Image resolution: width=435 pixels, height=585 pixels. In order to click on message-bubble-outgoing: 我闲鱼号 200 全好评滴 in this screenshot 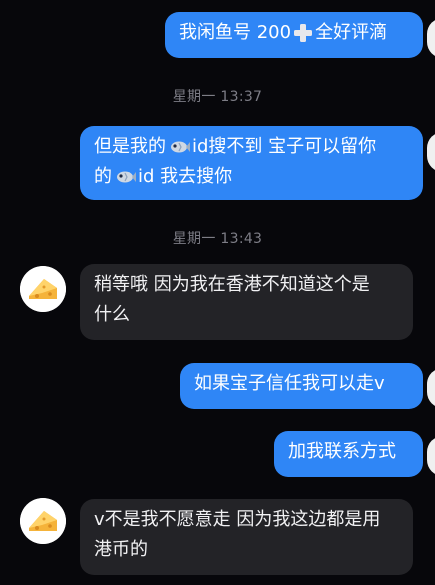, I will do `click(294, 35)`.